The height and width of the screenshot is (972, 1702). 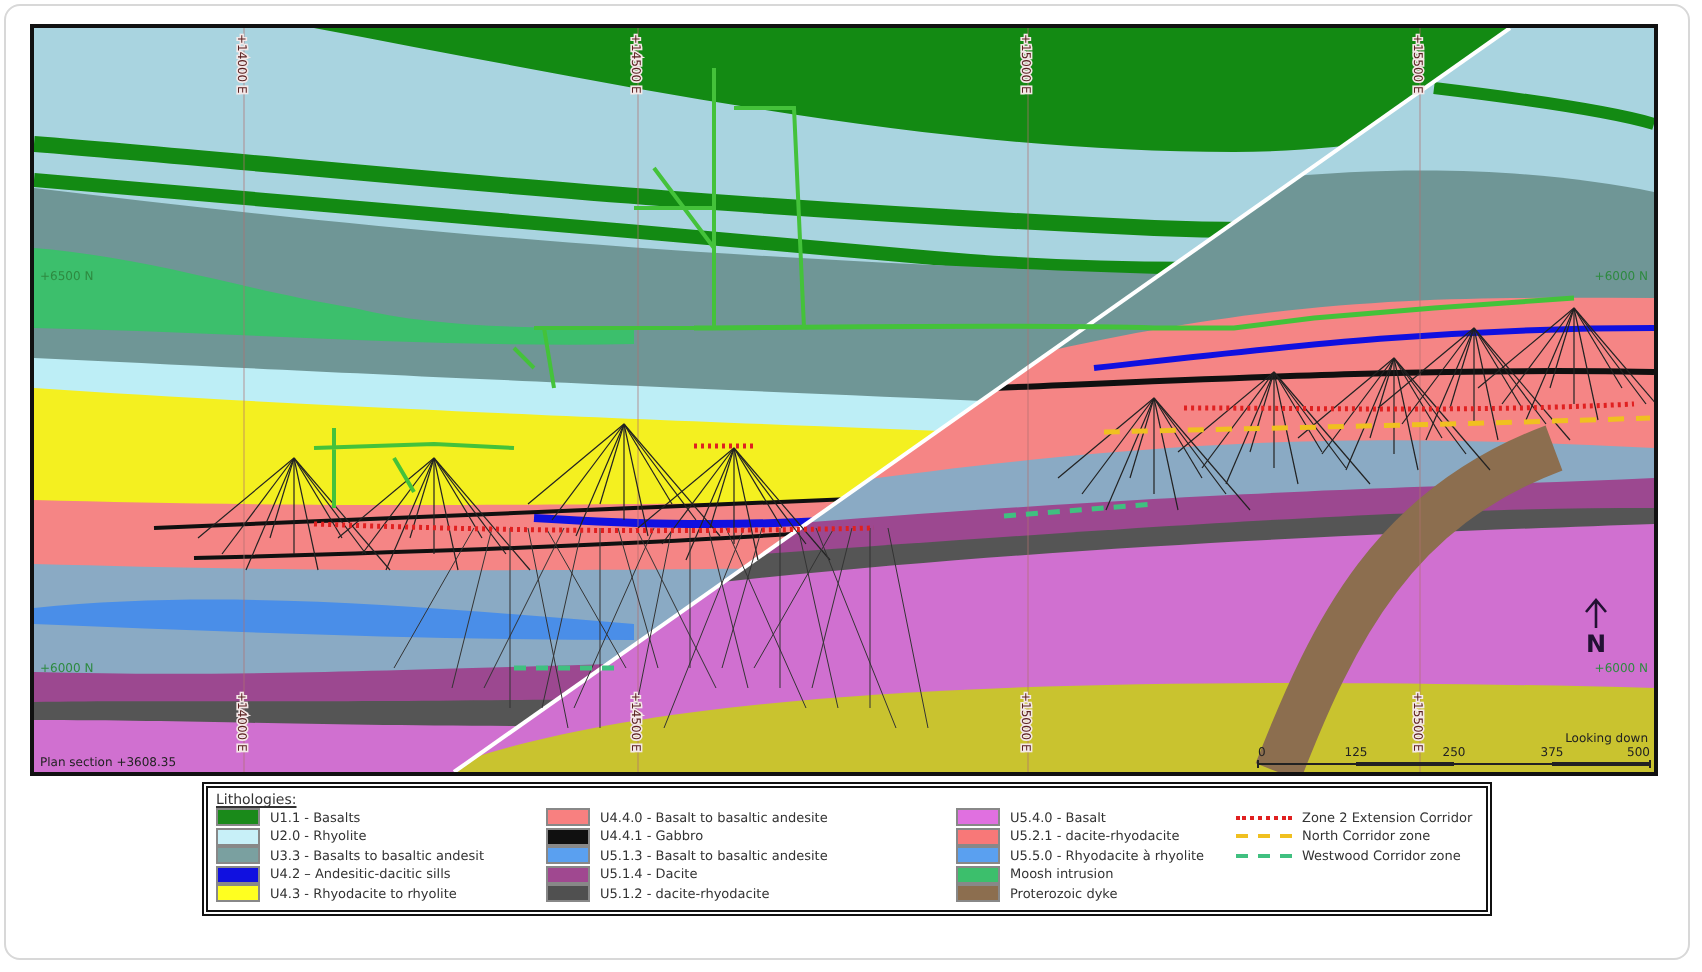 What do you see at coordinates (1596, 644) in the screenshot?
I see `north-label: N` at bounding box center [1596, 644].